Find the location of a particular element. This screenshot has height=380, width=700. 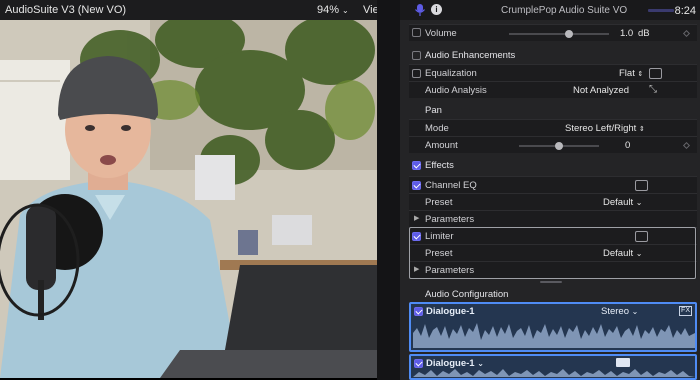

pan-amount-value: 0 is located at coordinates (627, 145).